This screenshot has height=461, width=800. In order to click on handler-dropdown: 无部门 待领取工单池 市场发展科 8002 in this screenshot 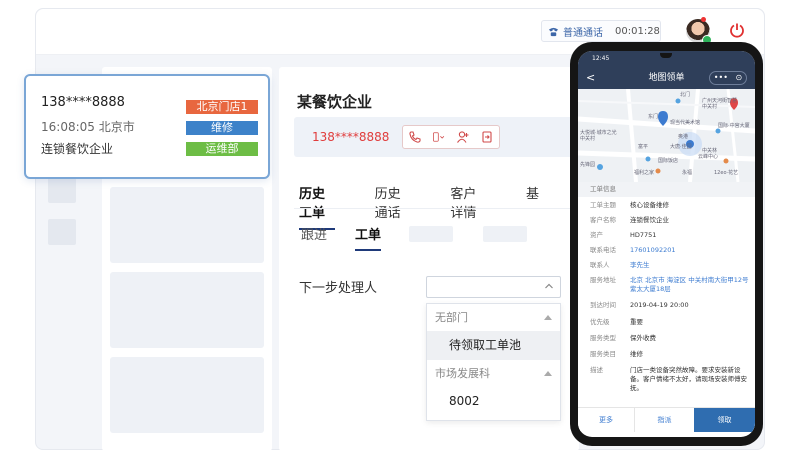, I will do `click(493, 362)`.